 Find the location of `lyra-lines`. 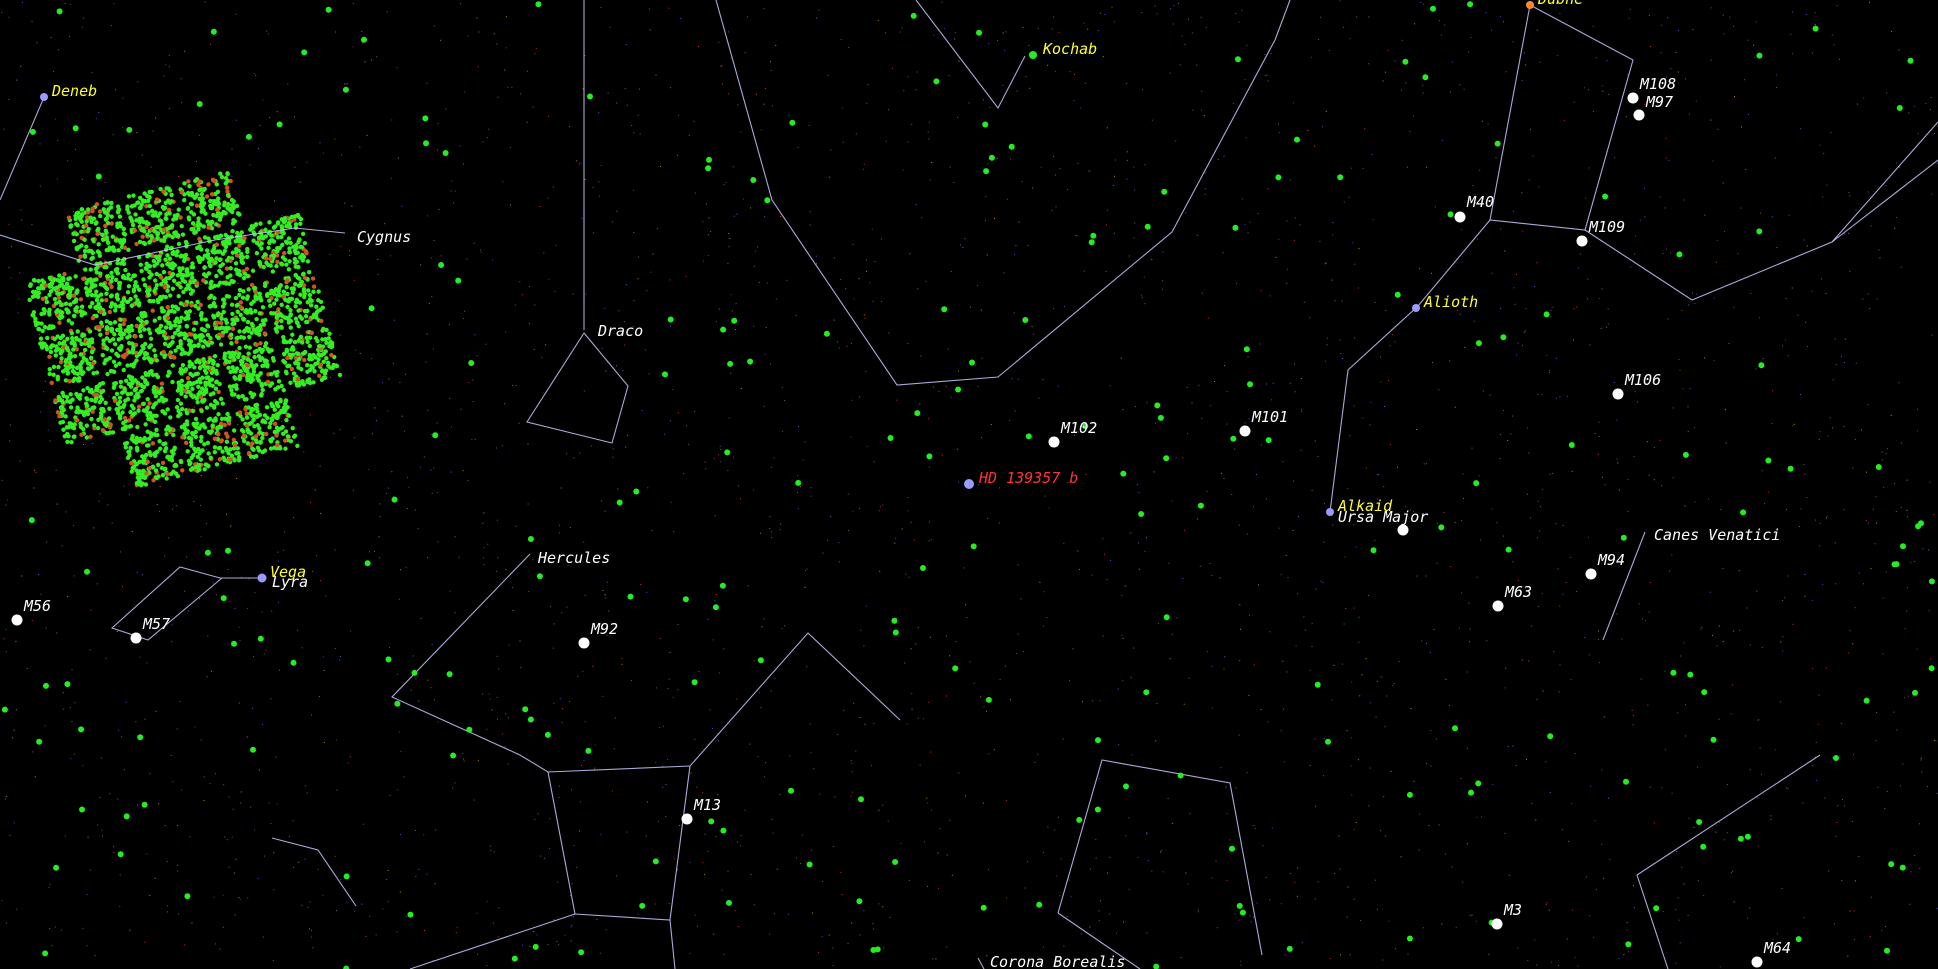

lyra-lines is located at coordinates (314, 872).